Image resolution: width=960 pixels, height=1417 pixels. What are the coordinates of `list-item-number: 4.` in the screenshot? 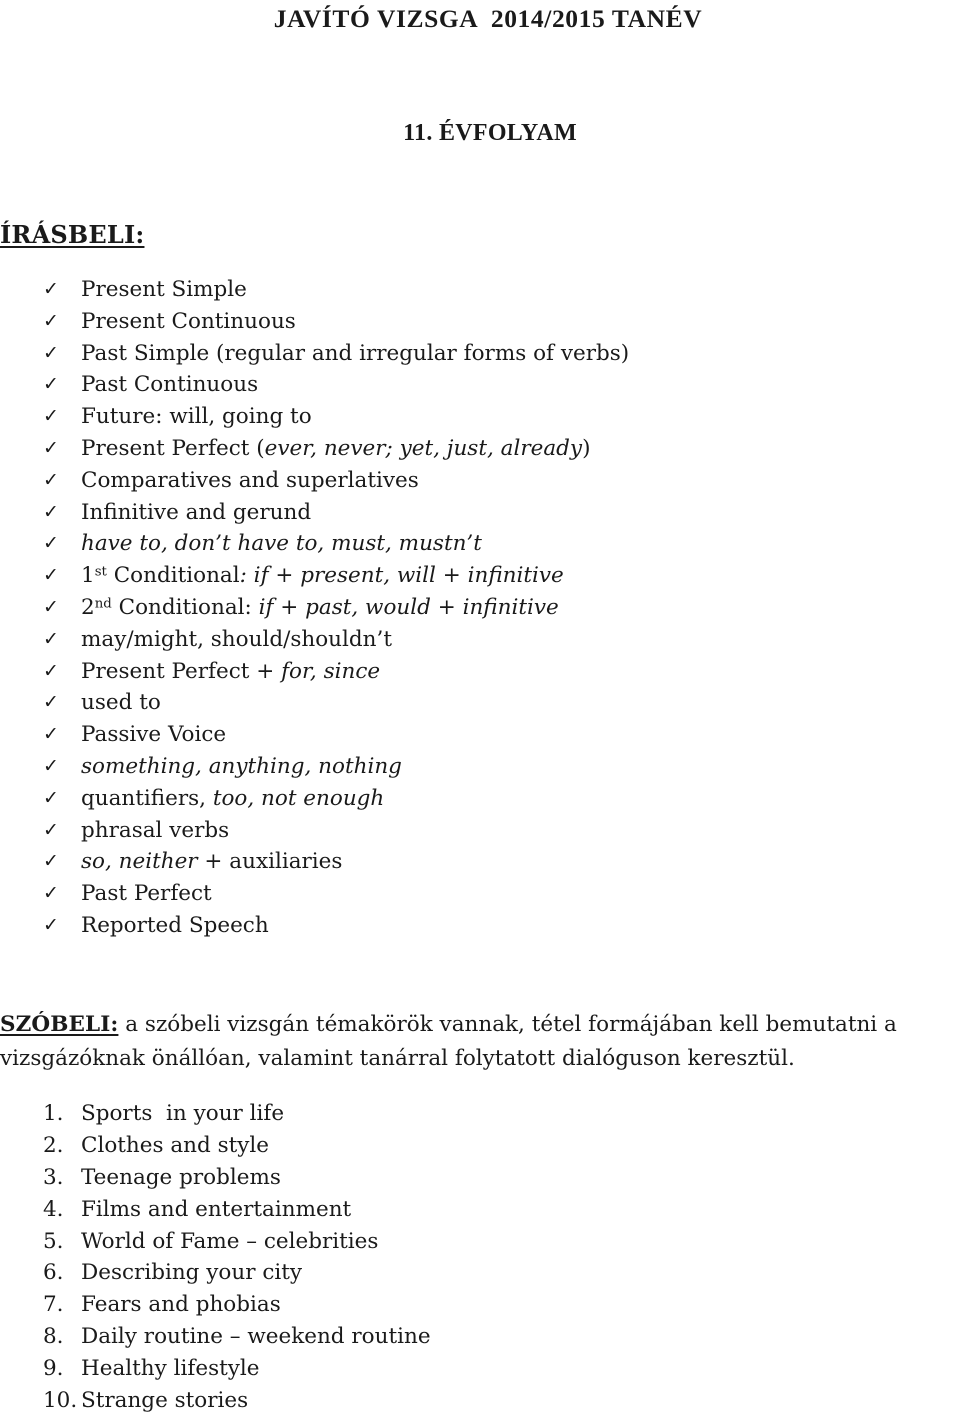 It's located at (53, 1209).